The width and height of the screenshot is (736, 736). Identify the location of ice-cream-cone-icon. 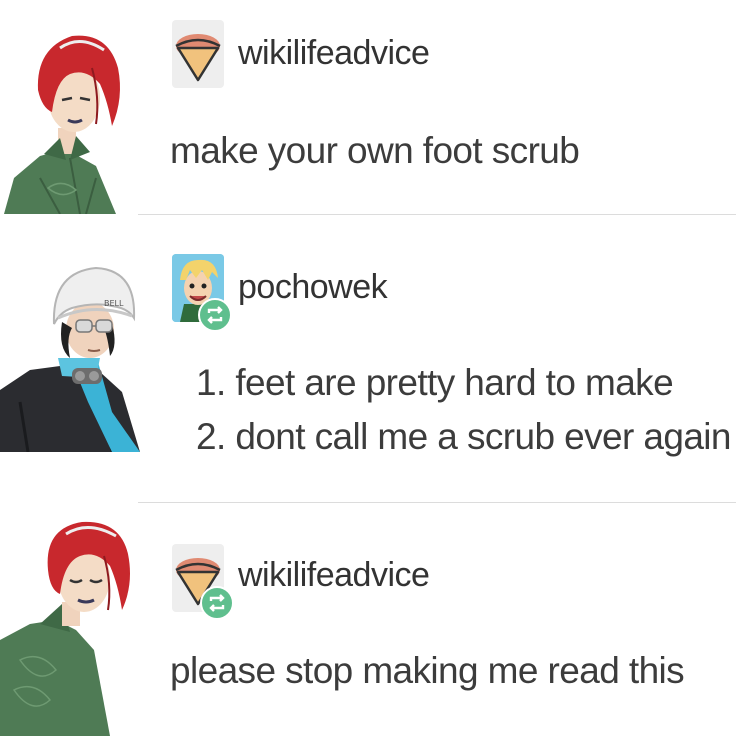
(198, 58).